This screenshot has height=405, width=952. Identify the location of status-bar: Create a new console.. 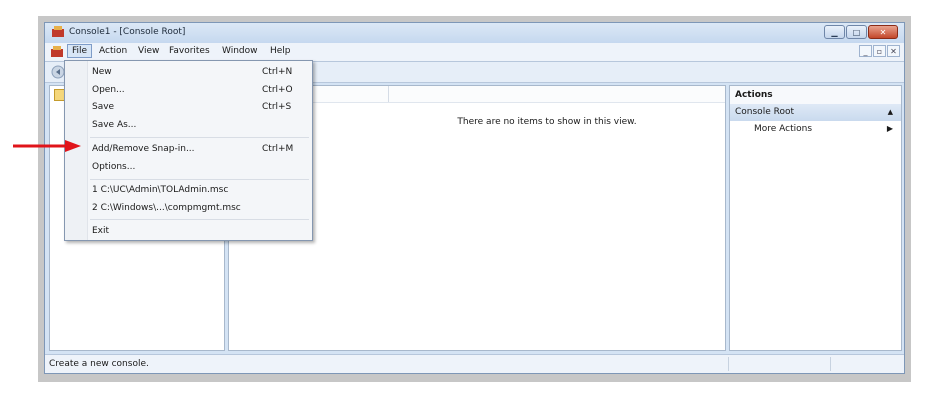
(474, 363).